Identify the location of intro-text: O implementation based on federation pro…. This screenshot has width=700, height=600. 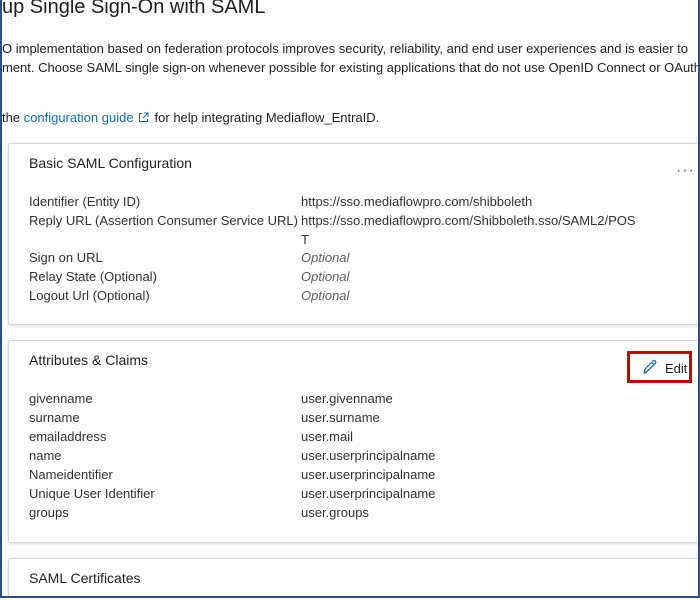
(351, 58).